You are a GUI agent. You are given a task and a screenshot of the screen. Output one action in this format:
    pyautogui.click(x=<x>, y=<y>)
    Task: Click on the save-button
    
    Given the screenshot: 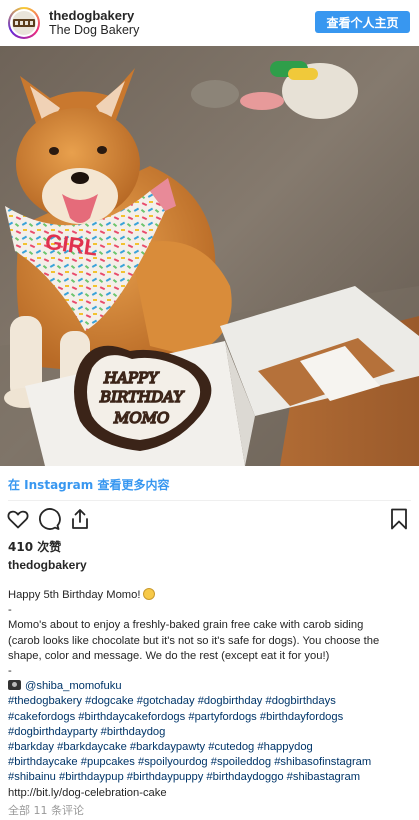 What is the action you would take?
    pyautogui.click(x=399, y=519)
    